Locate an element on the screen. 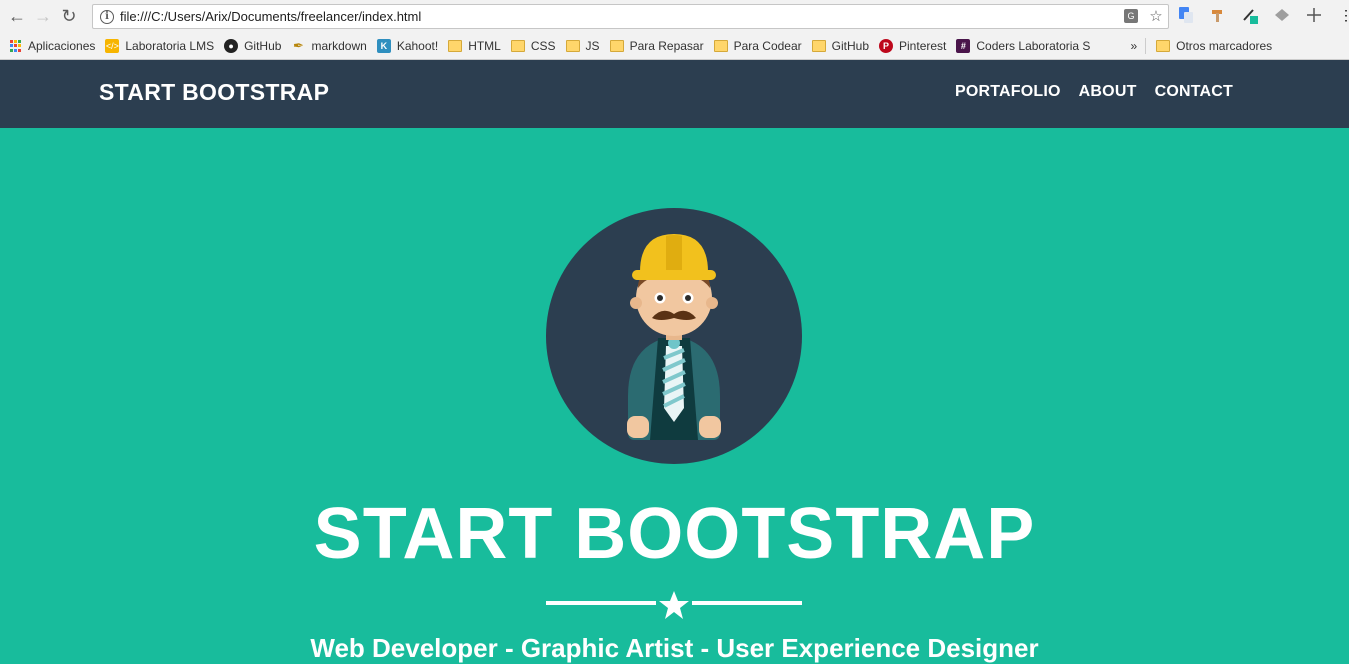 Image resolution: width=1349 pixels, height=664 pixels. laboratoria-icon: </> is located at coordinates (112, 46).